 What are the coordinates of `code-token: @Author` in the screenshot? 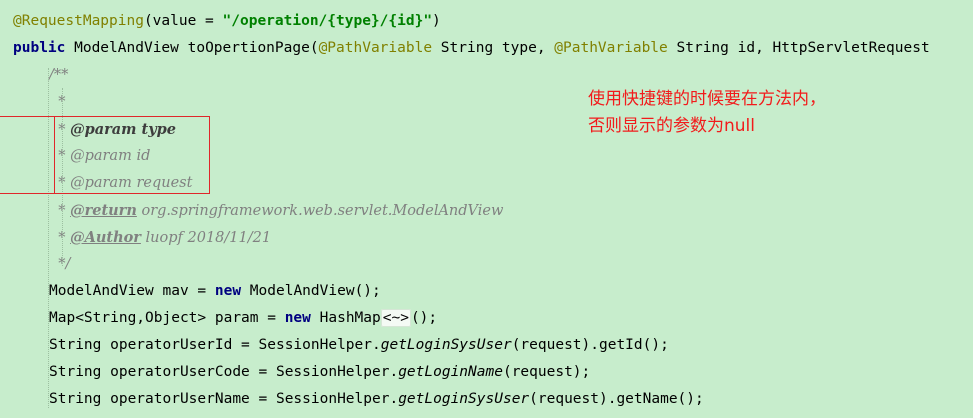 It's located at (105, 237).